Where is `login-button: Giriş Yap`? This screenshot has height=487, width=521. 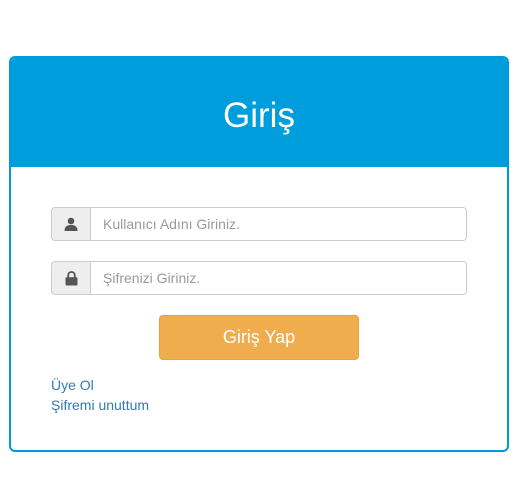 login-button: Giriş Yap is located at coordinates (259, 337).